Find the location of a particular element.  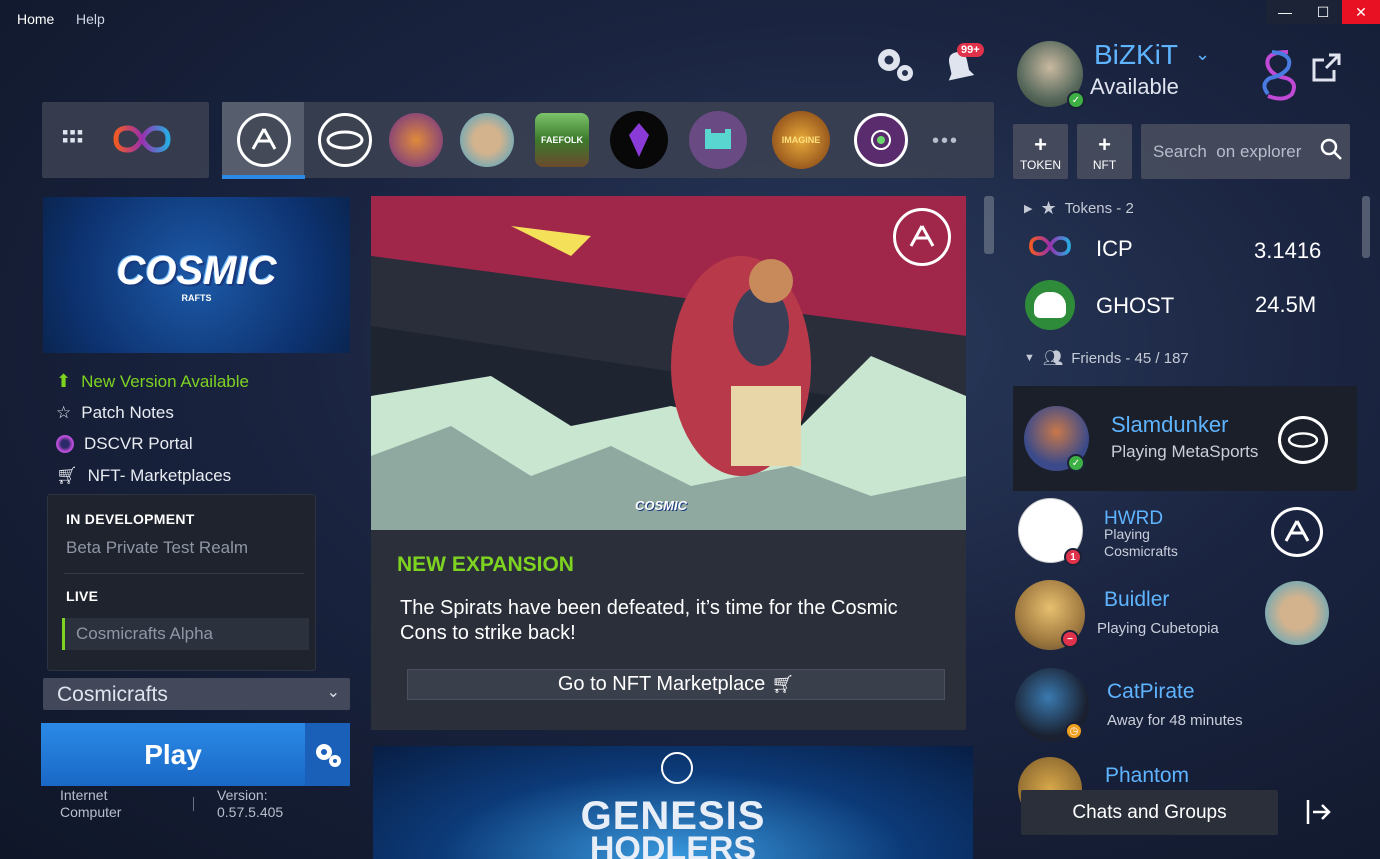

tab-imagine: IMAGINE is located at coordinates (801, 140).